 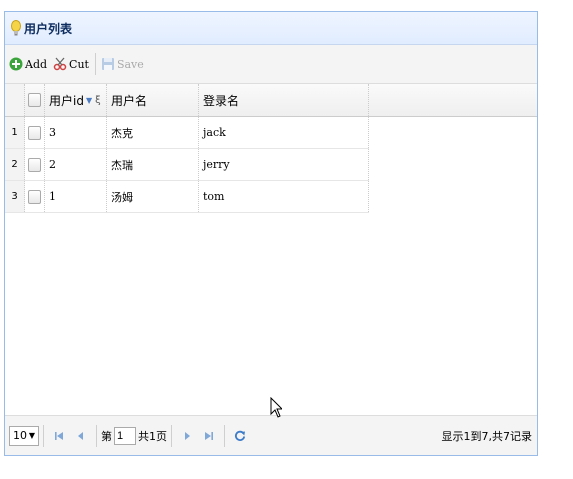 I want to click on save-button: Save, so click(x=122, y=64).